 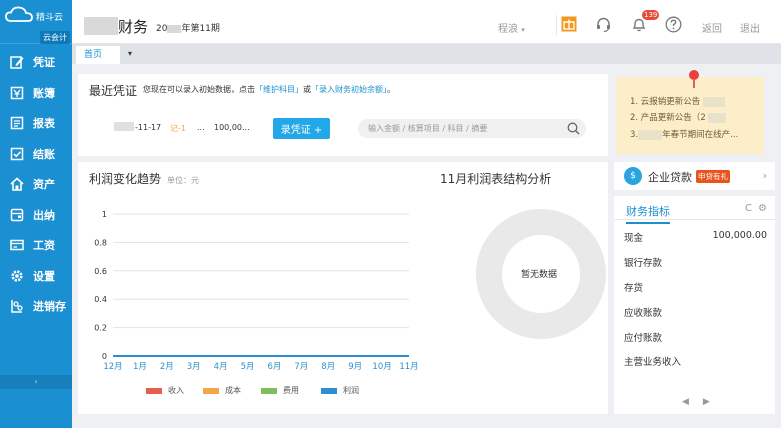 I want to click on tab-financial-indicators: 财务指标, so click(x=648, y=213).